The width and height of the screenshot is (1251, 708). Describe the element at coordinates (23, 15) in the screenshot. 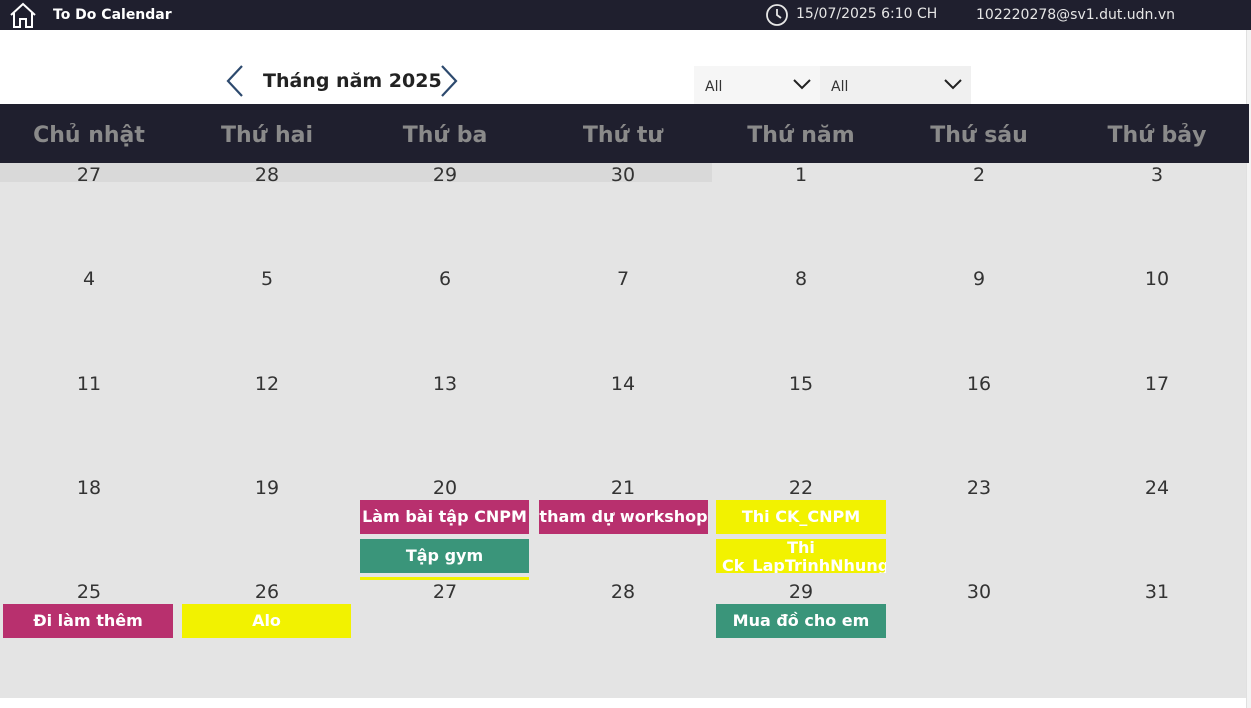

I see `home-icon` at that location.